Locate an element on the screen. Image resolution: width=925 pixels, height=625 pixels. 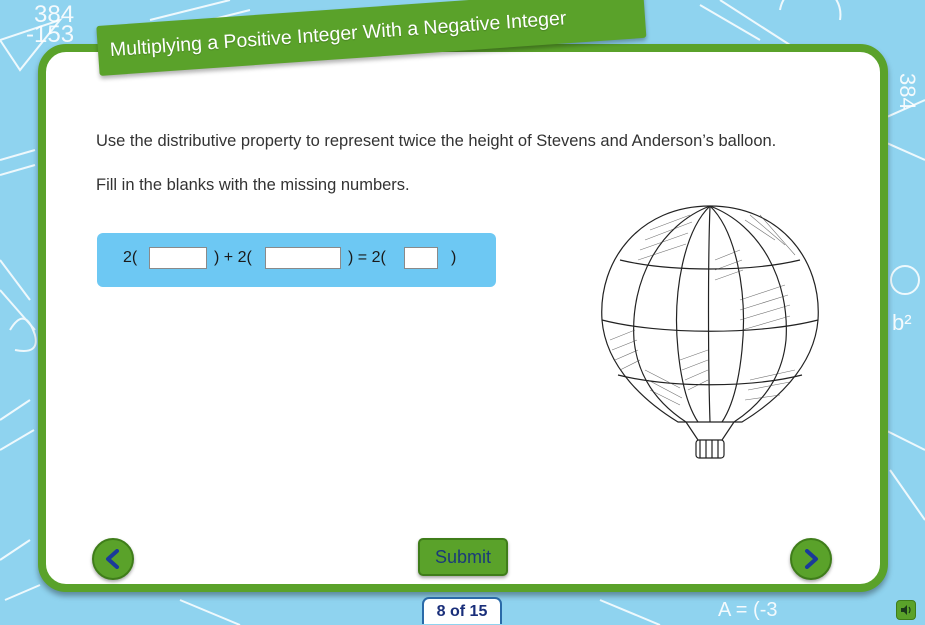
equation-part-1: 2( is located at coordinates (130, 257).